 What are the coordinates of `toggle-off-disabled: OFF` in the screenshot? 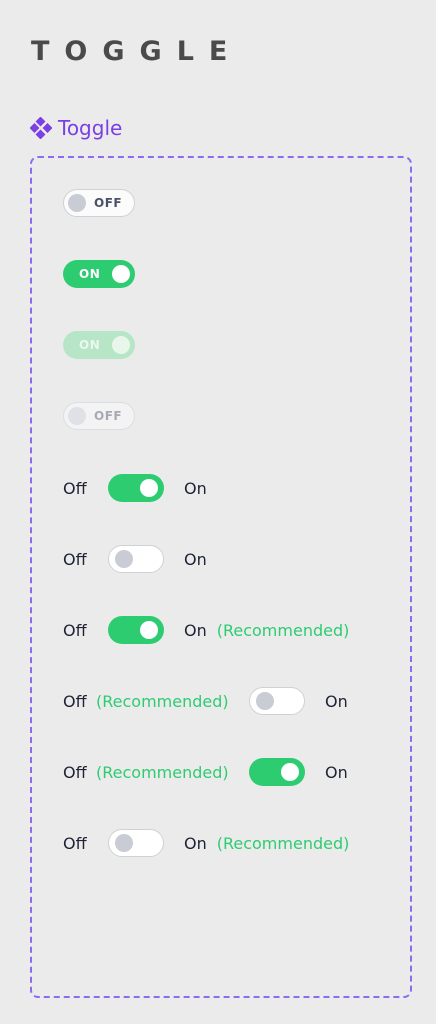 It's located at (99, 416).